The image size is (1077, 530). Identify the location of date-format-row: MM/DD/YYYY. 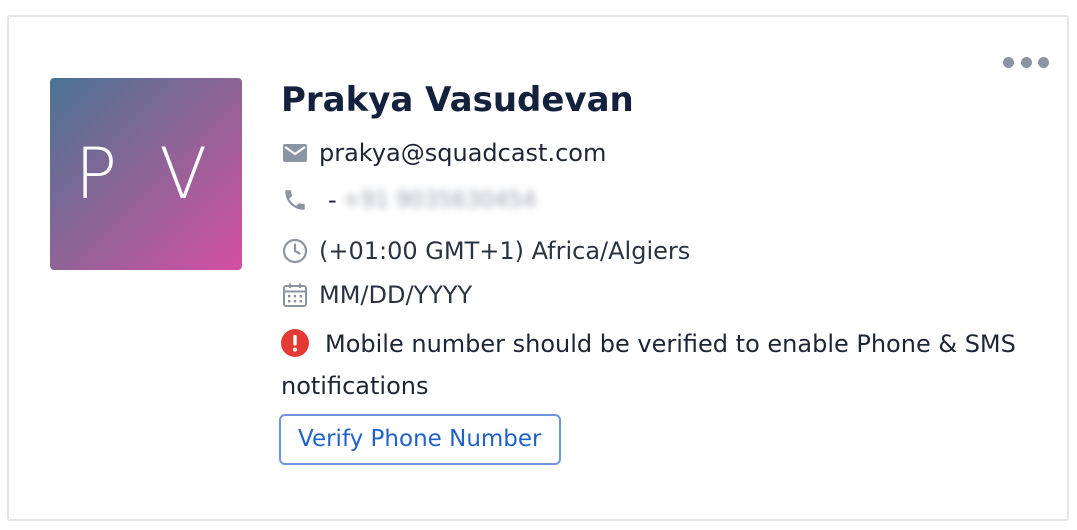
(376, 295).